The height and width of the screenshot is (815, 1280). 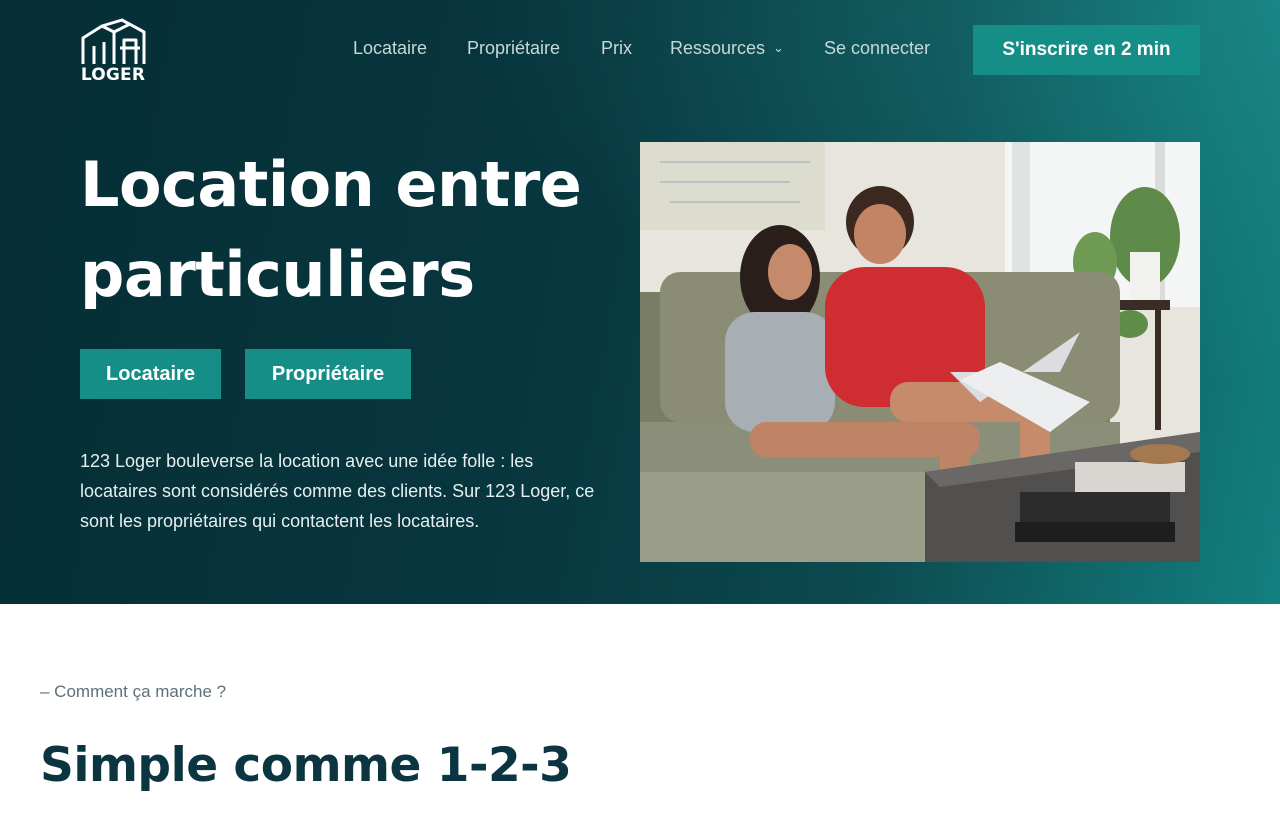 What do you see at coordinates (390, 48) in the screenshot?
I see `nav-item-locataire: Locataire` at bounding box center [390, 48].